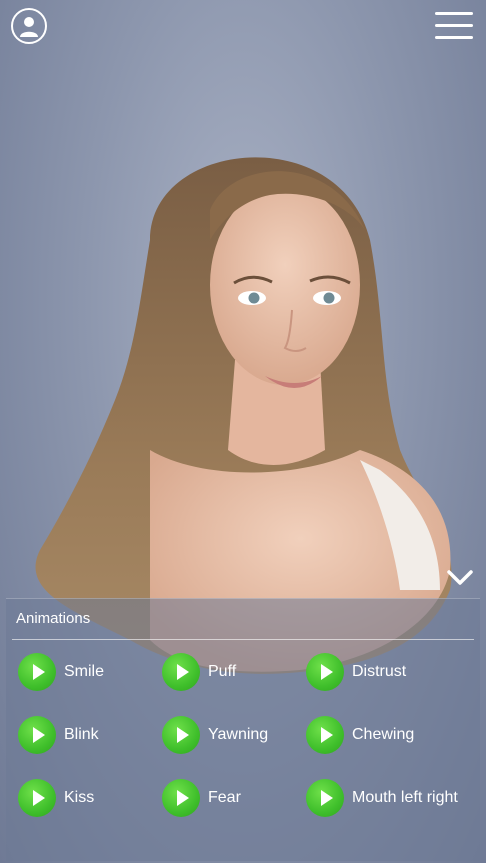  I want to click on animation-label: Blink, so click(81, 734).